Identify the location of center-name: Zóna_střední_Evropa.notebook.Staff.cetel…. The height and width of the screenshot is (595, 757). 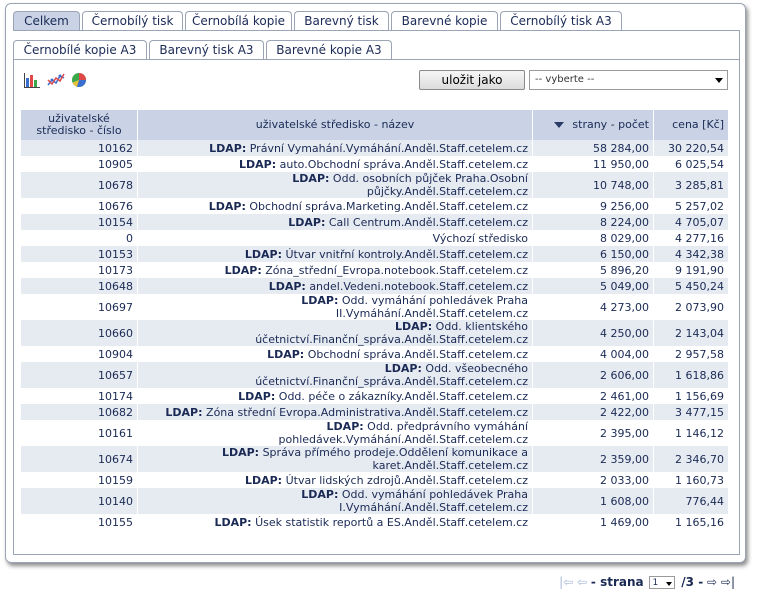
(396, 270).